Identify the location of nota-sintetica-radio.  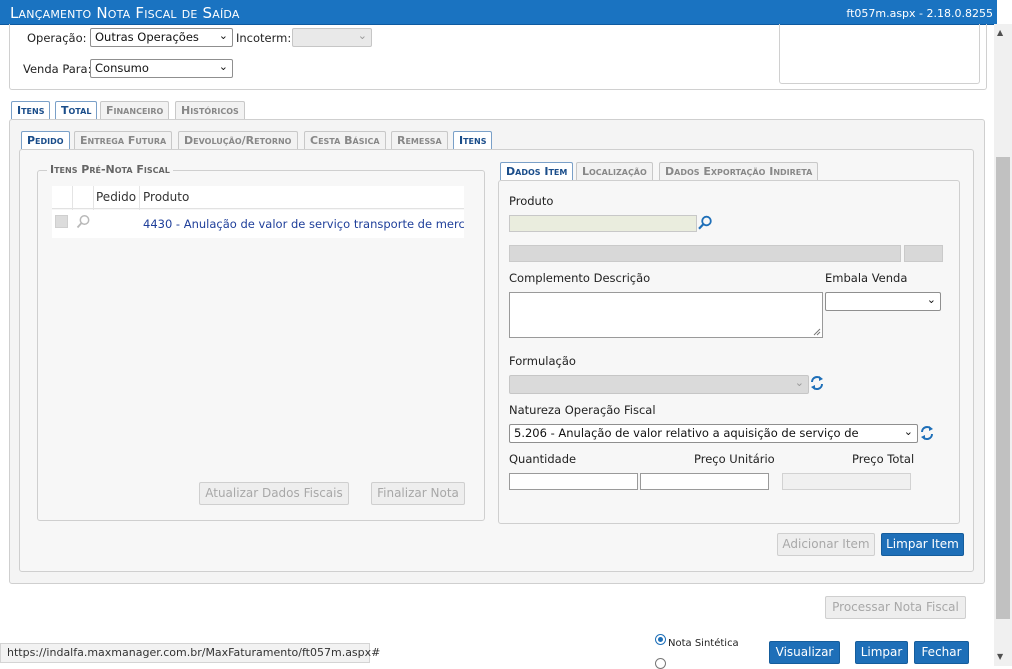
(660, 639).